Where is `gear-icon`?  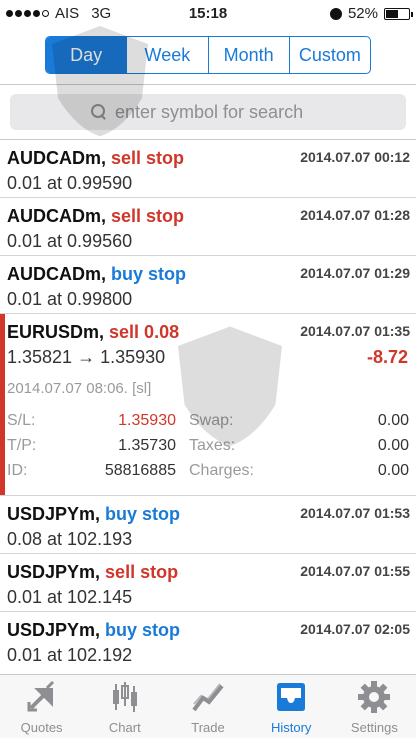
gear-icon is located at coordinates (374, 697).